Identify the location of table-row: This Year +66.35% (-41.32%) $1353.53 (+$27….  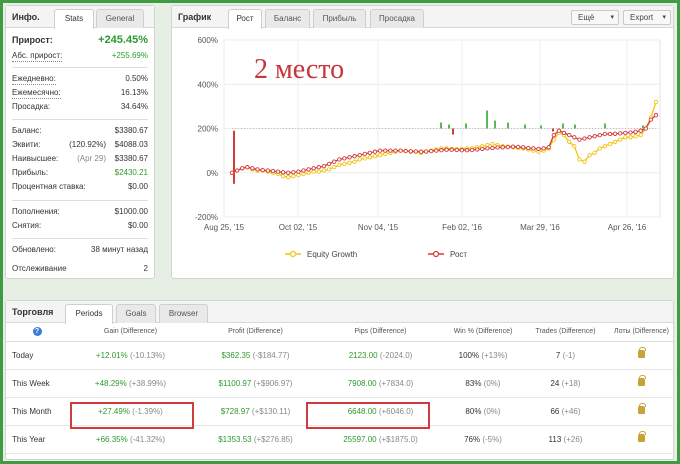
(340, 439).